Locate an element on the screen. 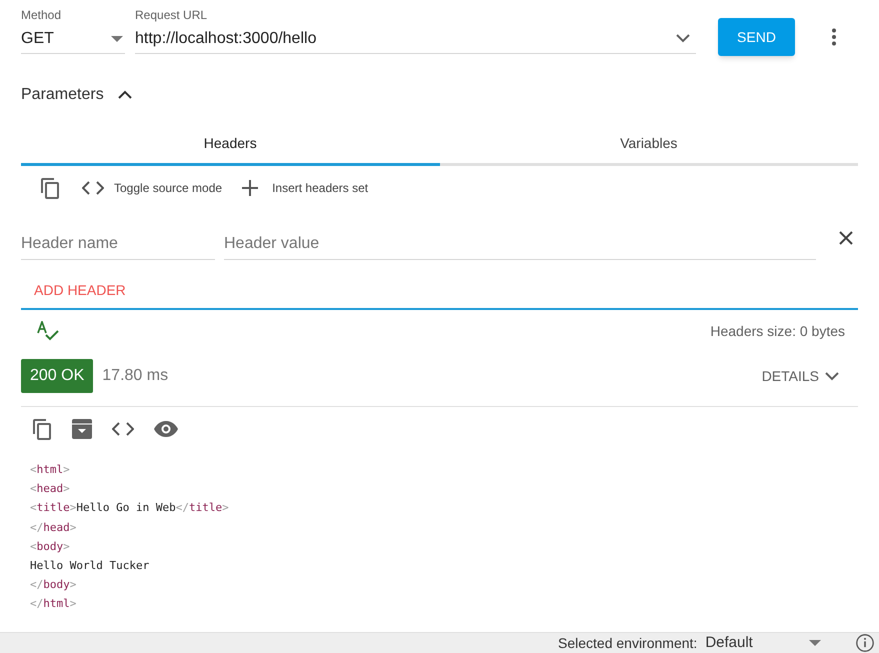  url-field: http://localhost:3000/hello is located at coordinates (415, 39).